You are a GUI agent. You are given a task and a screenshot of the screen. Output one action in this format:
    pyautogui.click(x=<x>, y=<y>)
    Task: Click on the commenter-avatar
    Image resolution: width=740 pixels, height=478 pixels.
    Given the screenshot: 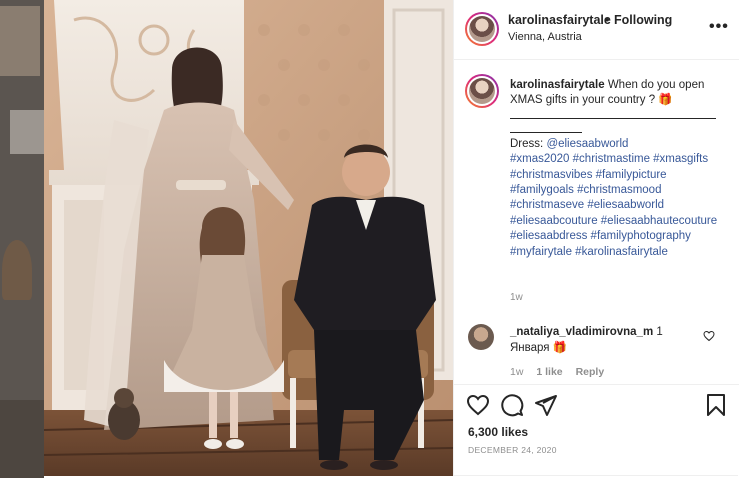 What is the action you would take?
    pyautogui.click(x=481, y=337)
    